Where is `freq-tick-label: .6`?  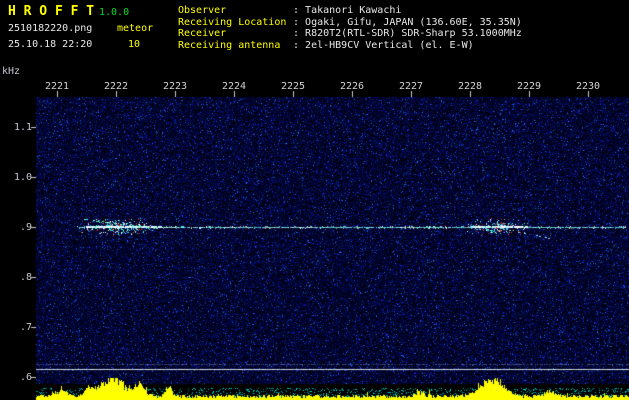
freq-tick-label: .6 is located at coordinates (25, 377).